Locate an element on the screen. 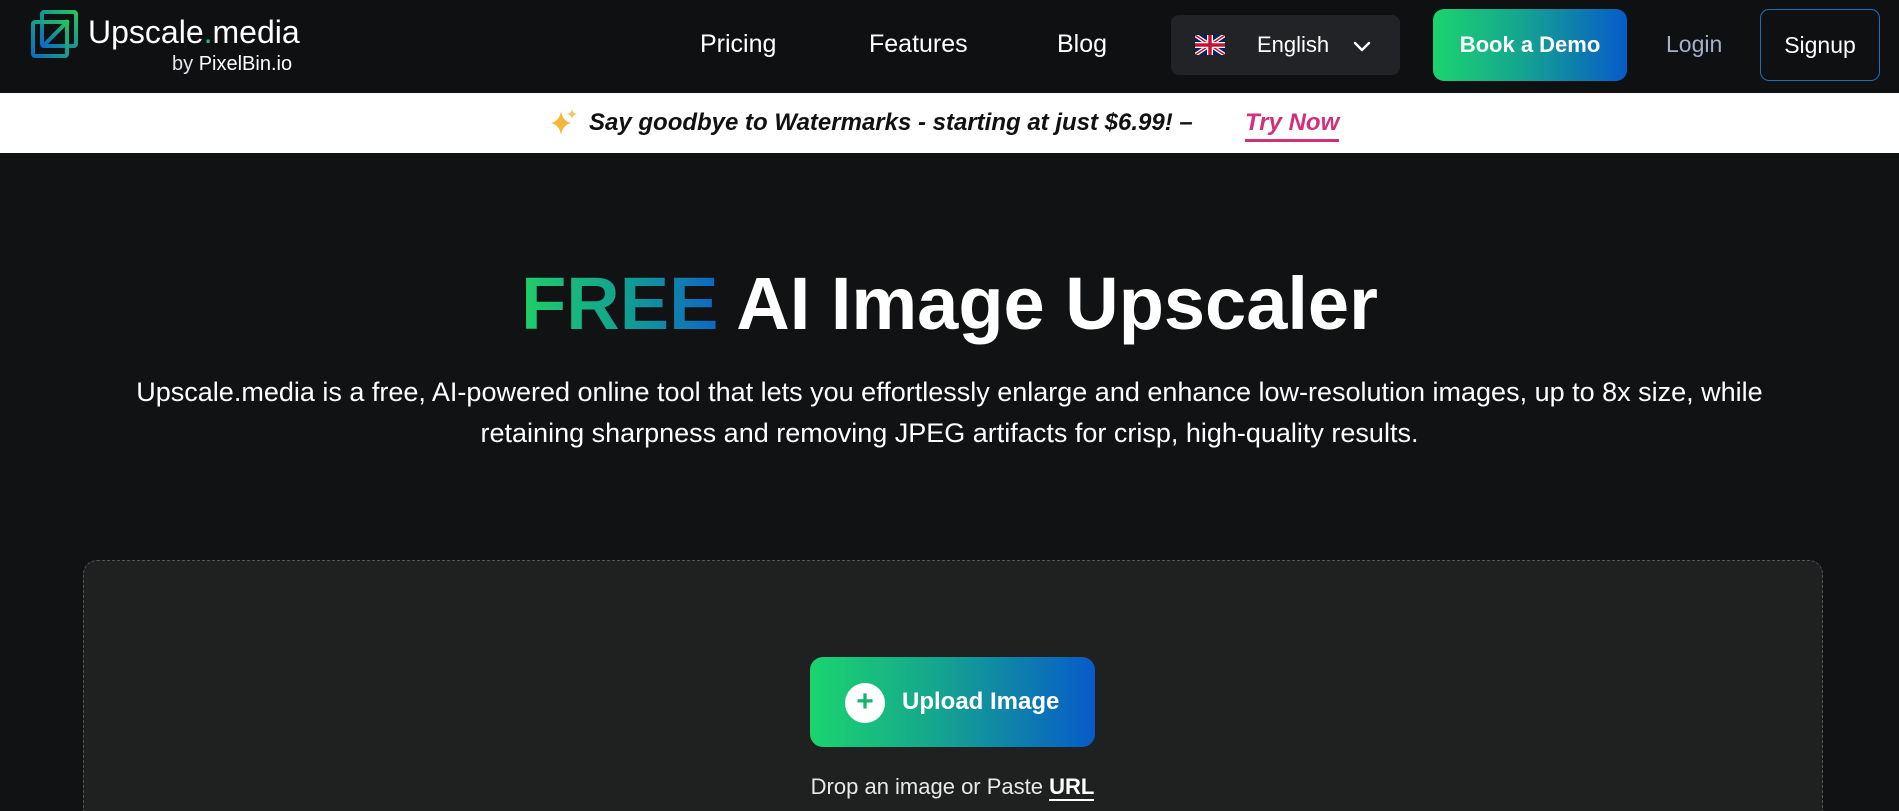  book-demo-button: Book a Demo is located at coordinates (1530, 45).